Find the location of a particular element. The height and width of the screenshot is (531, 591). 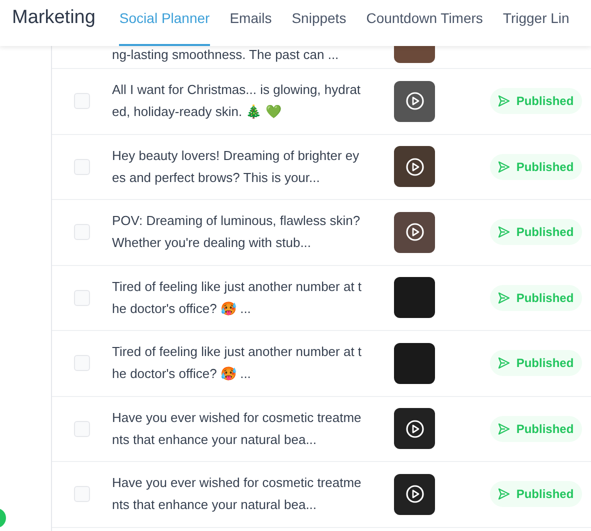

page-title: Marketing is located at coordinates (54, 18).